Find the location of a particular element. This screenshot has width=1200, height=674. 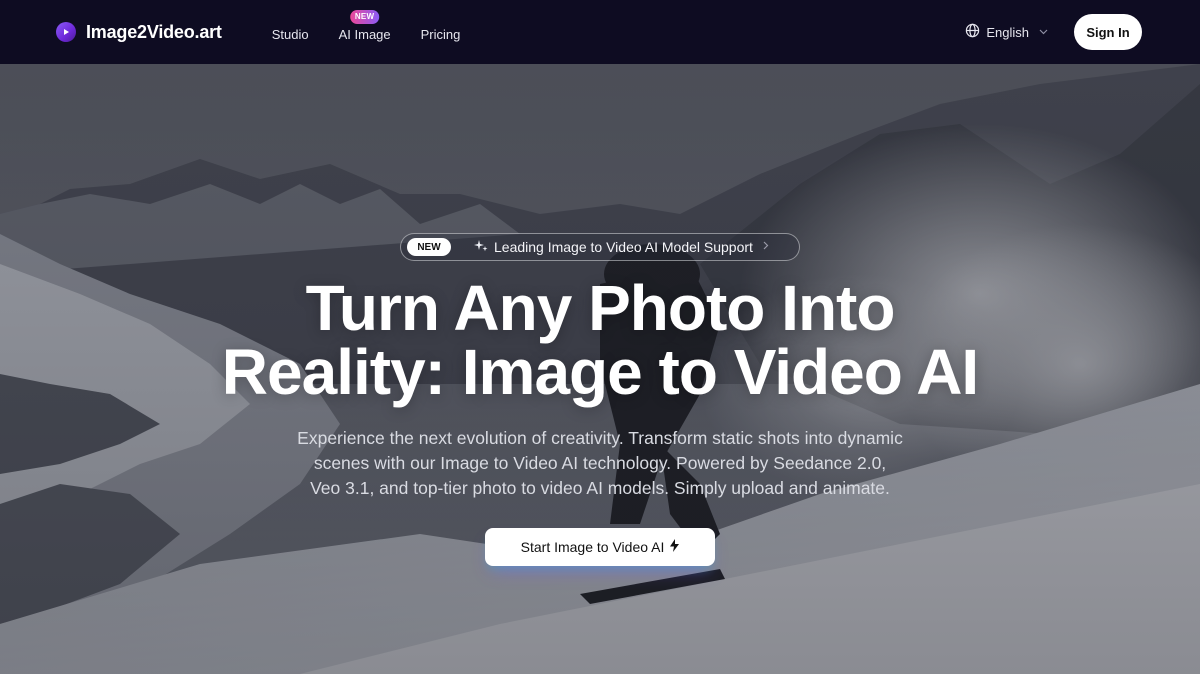

nav-item-pricing: Pricing is located at coordinates (441, 35).